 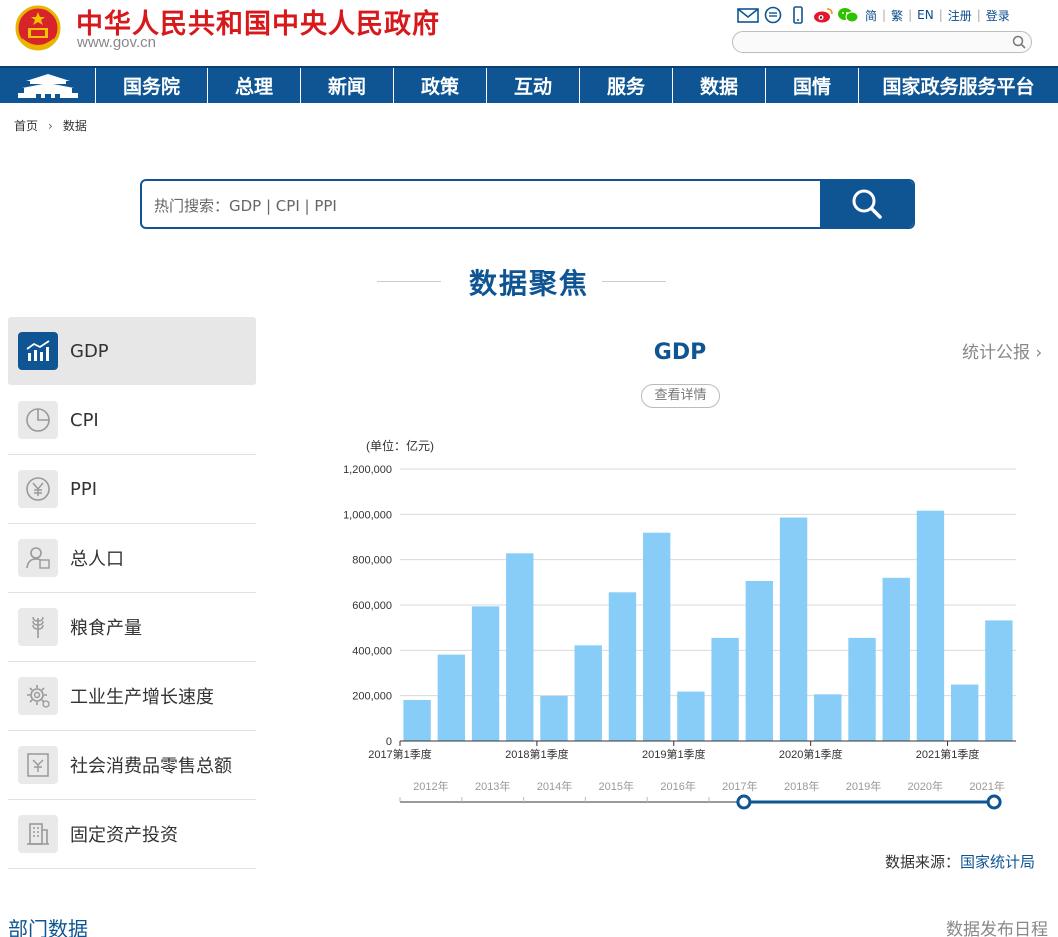 What do you see at coordinates (866, 204) in the screenshot?
I see `search-button` at bounding box center [866, 204].